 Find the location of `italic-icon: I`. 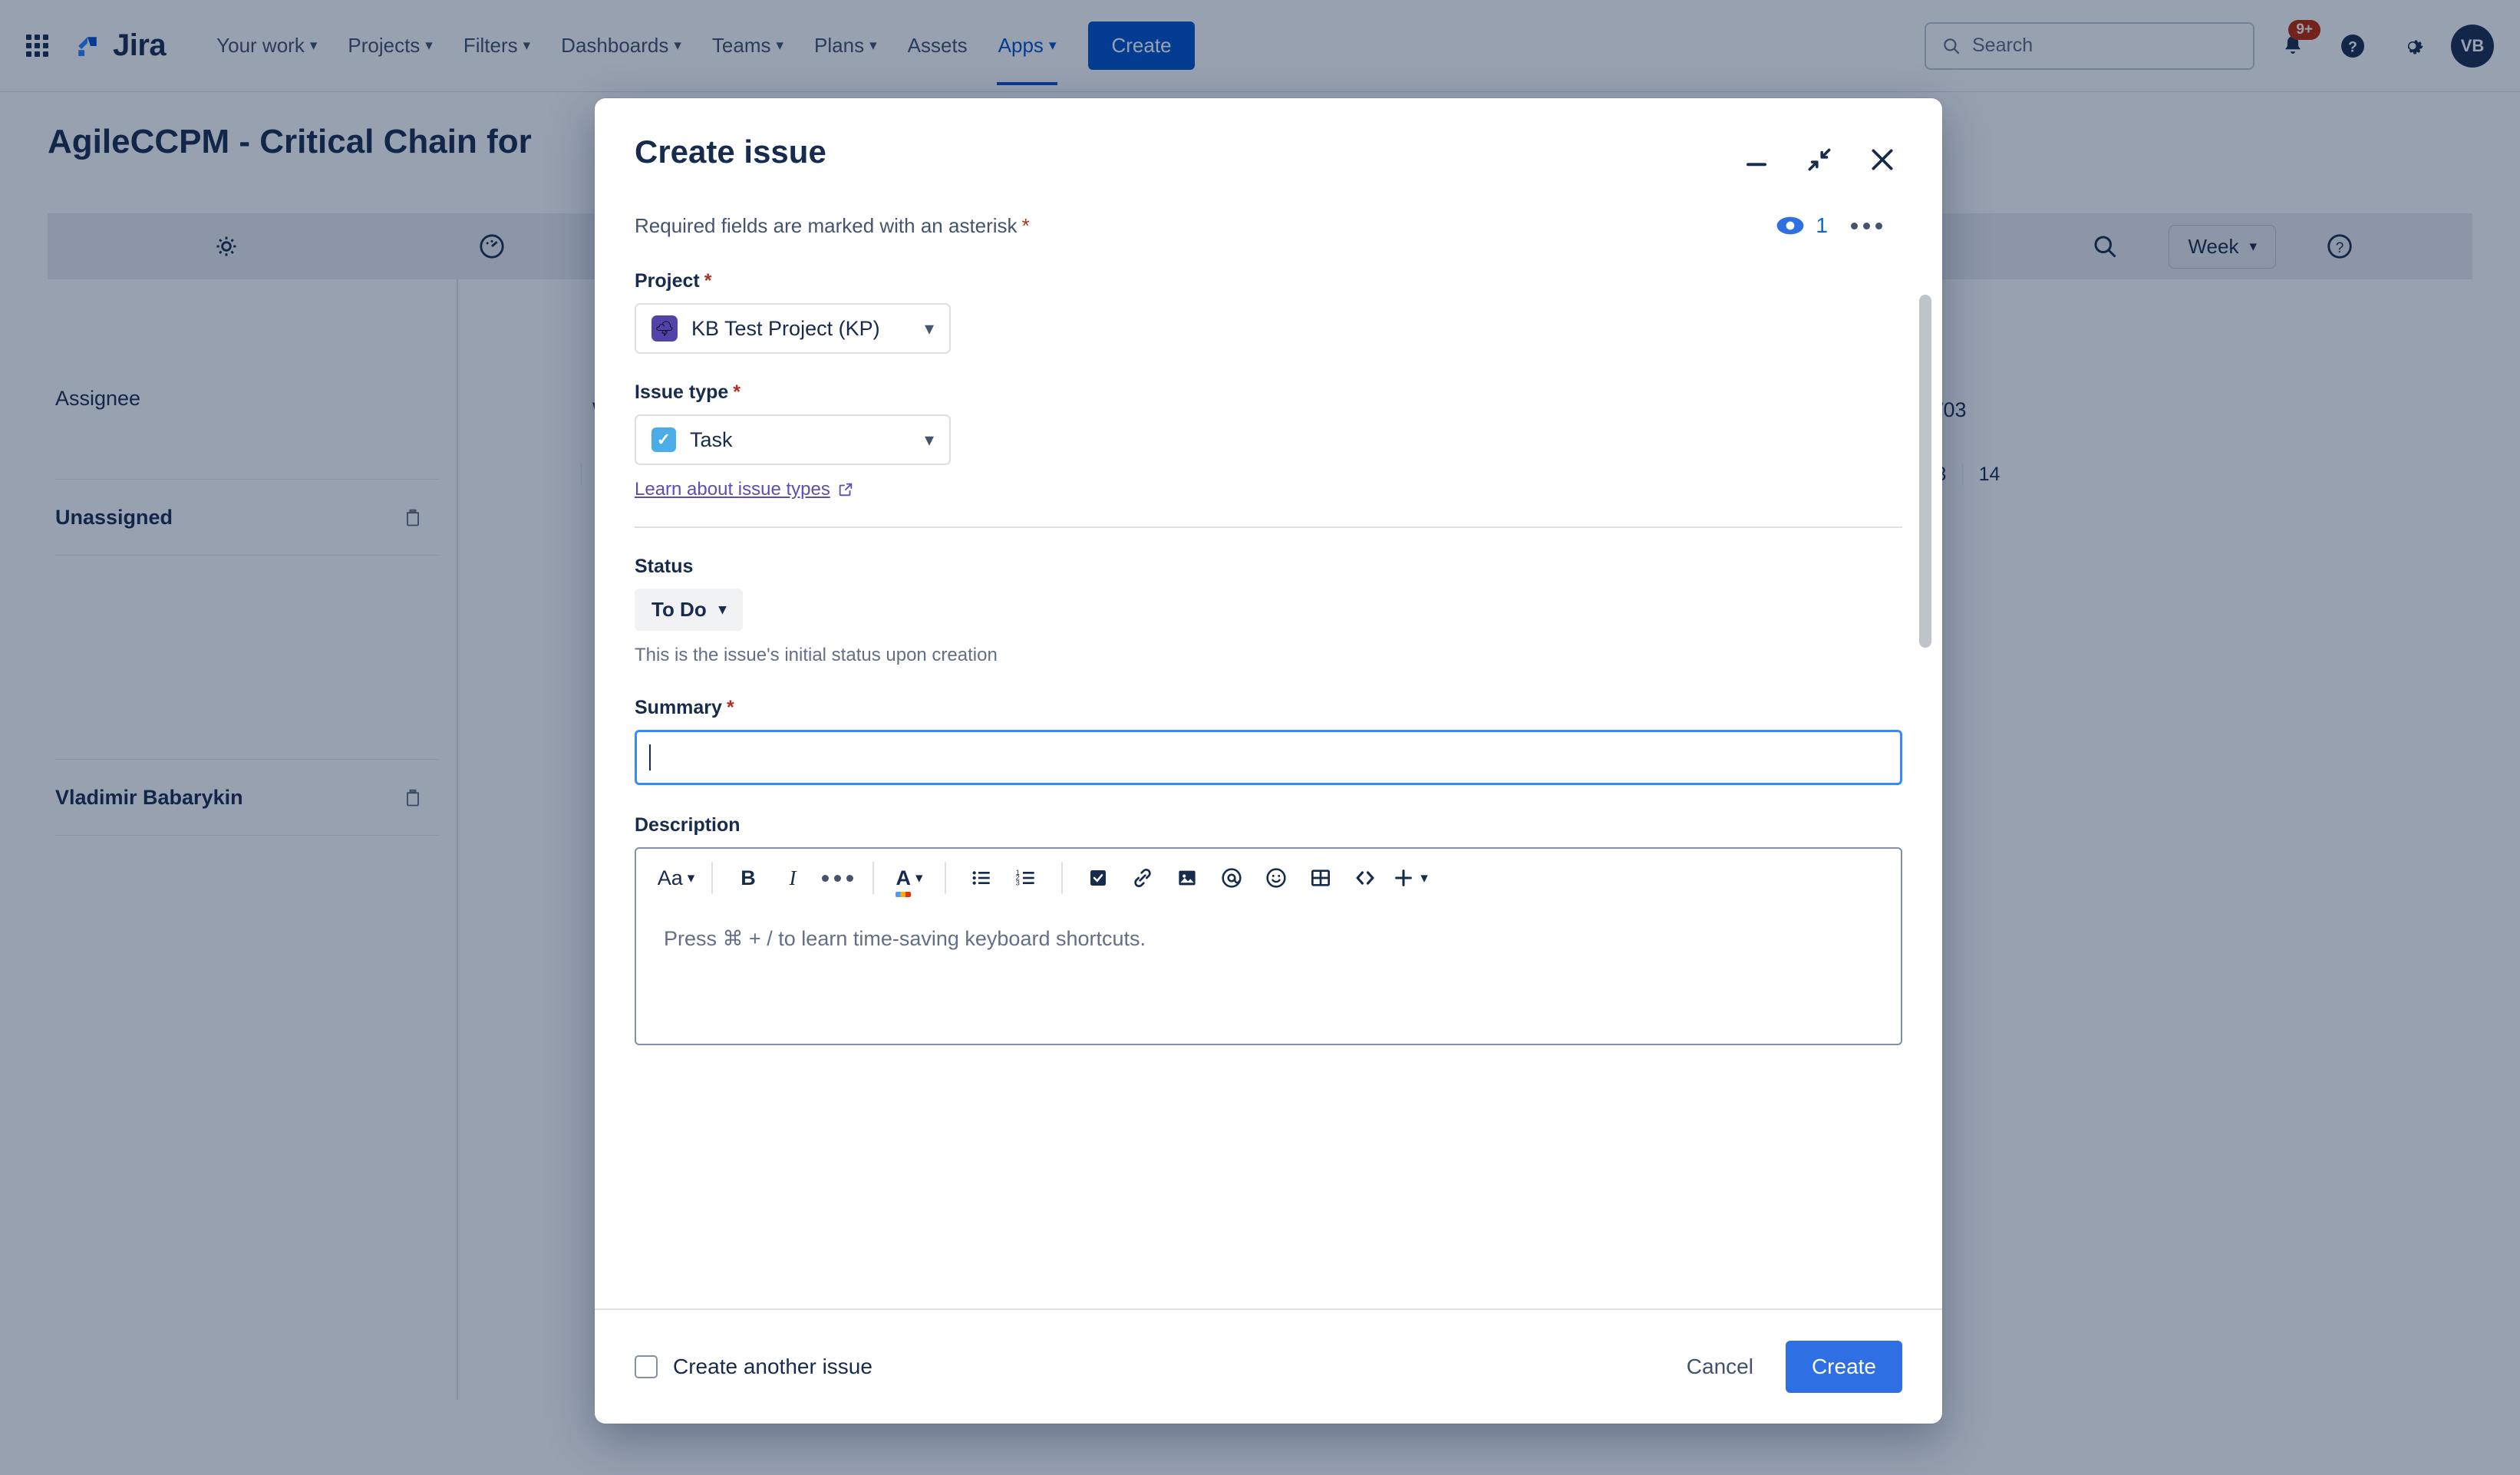

italic-icon: I is located at coordinates (793, 878).